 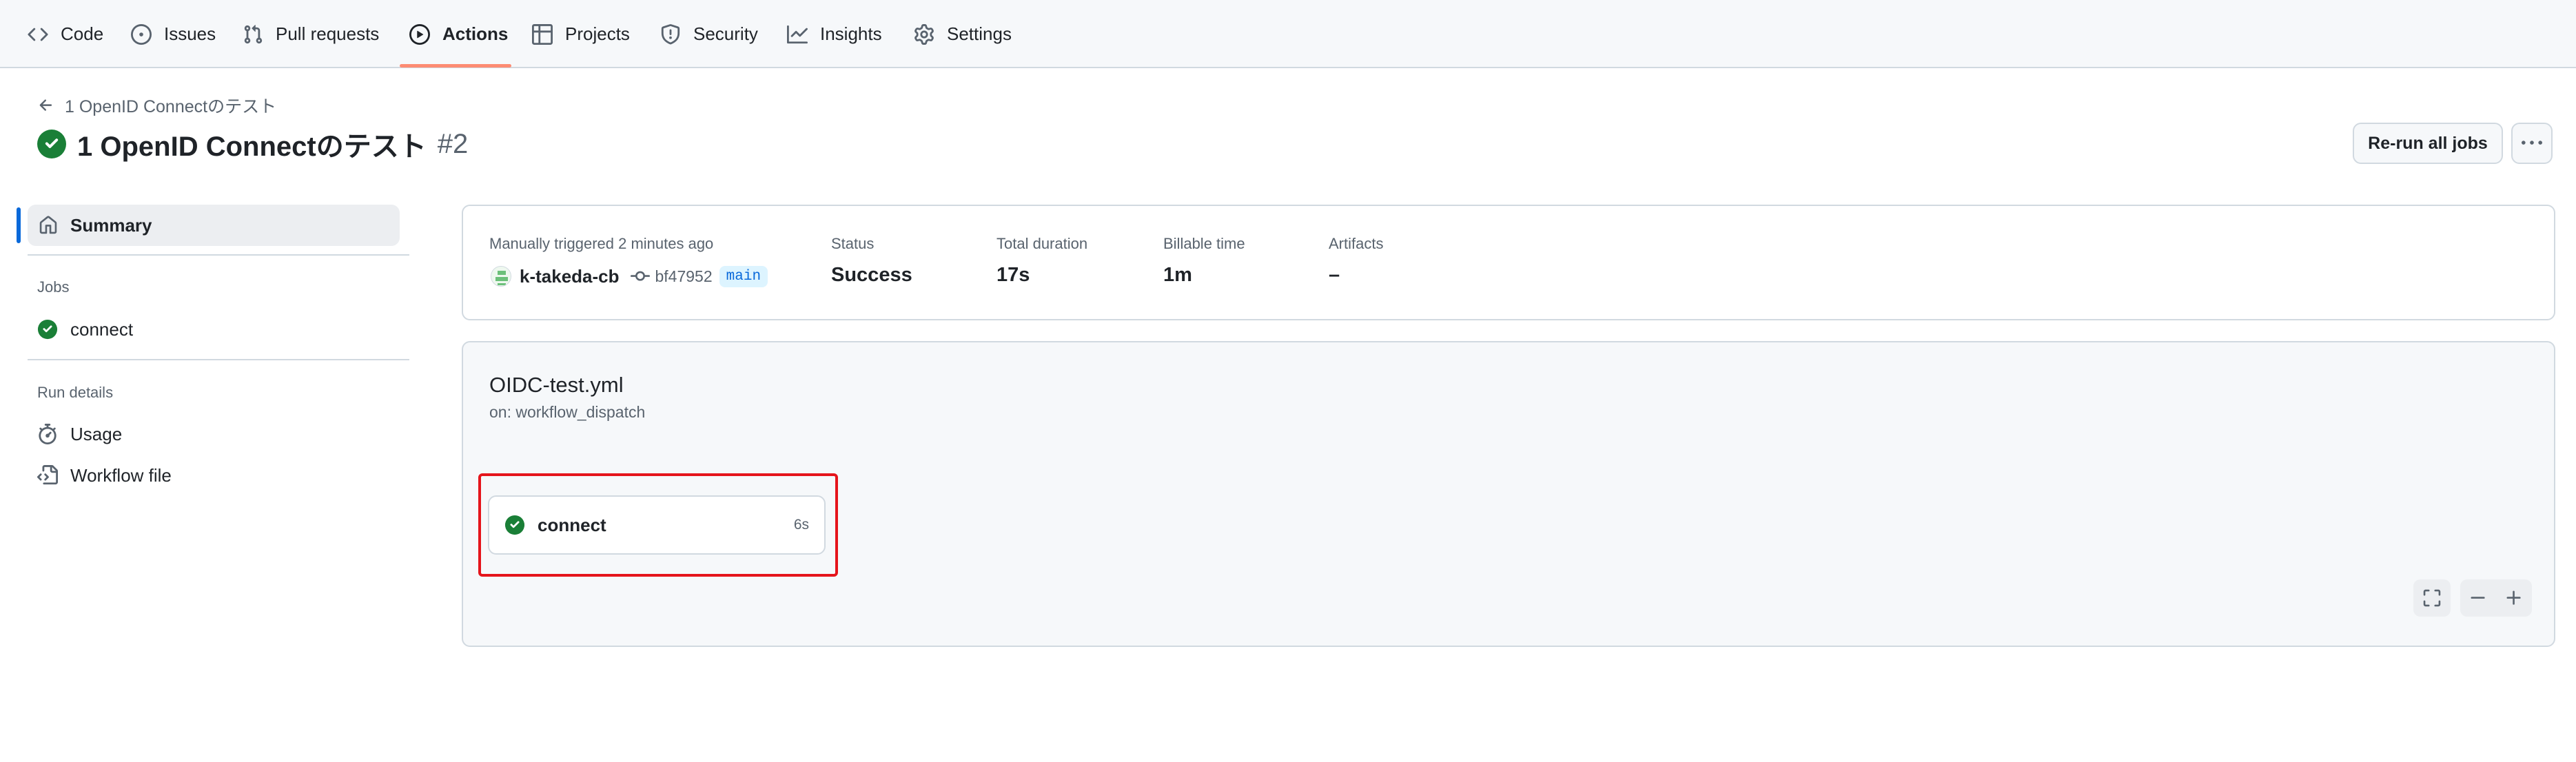 I want to click on tab-actions: Actions, so click(x=458, y=34).